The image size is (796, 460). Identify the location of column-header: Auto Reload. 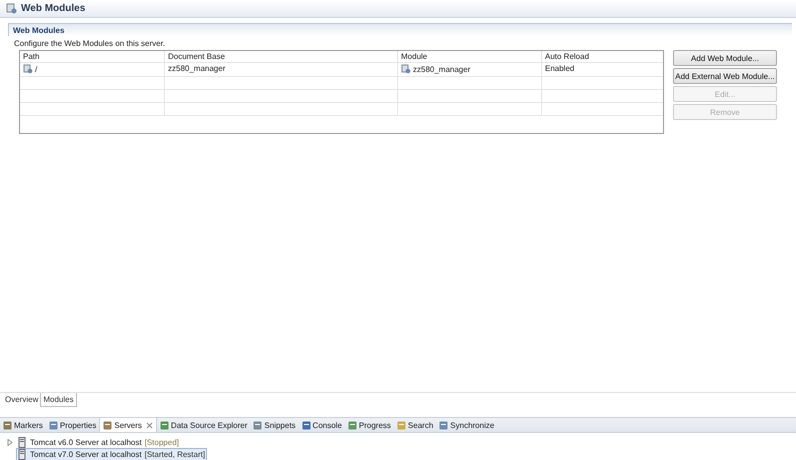
(602, 56).